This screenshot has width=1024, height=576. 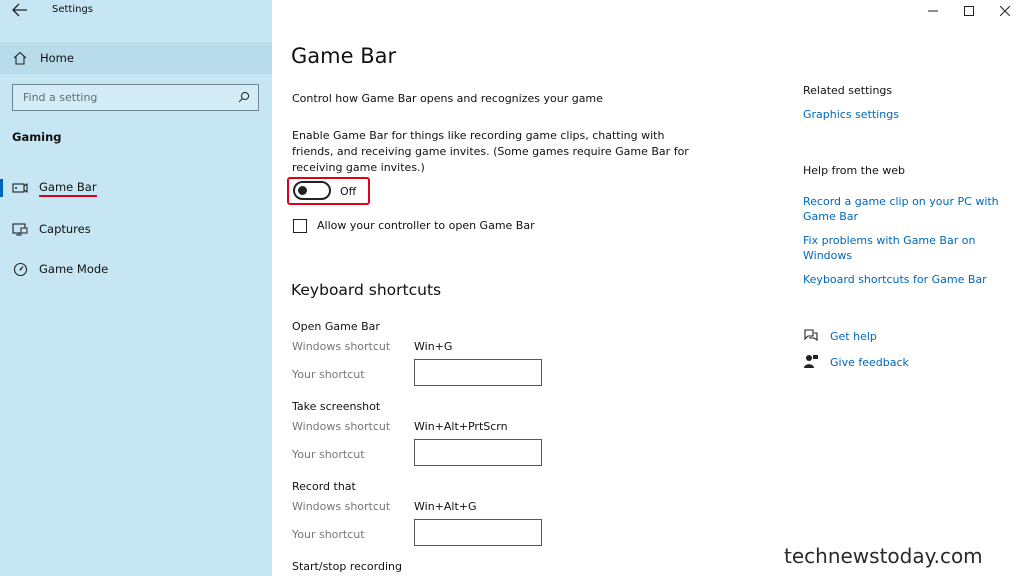 I want to click on graphics-settings-link: Graphics settings, so click(x=903, y=114).